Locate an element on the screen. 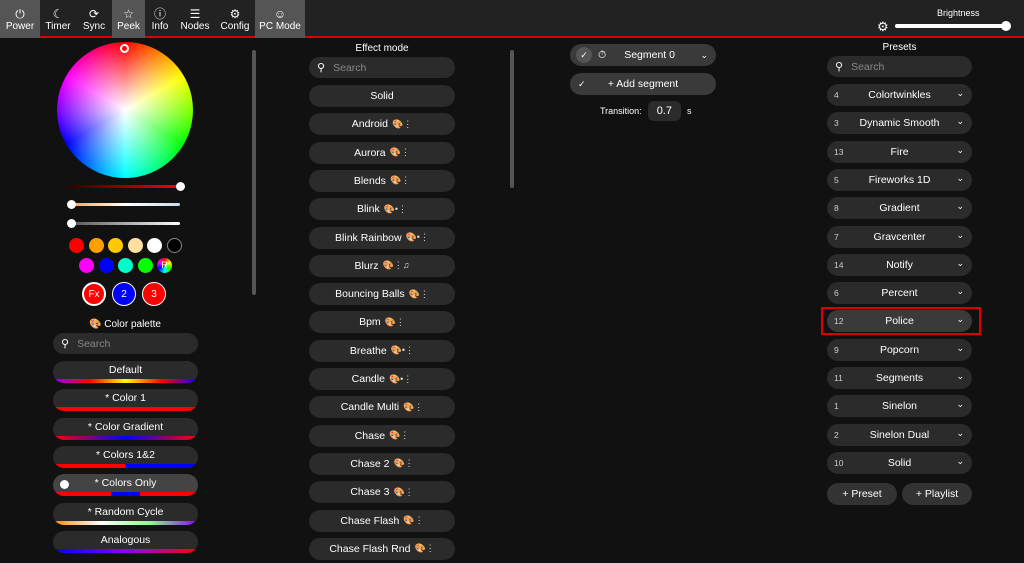  color-wheel is located at coordinates (125, 110).